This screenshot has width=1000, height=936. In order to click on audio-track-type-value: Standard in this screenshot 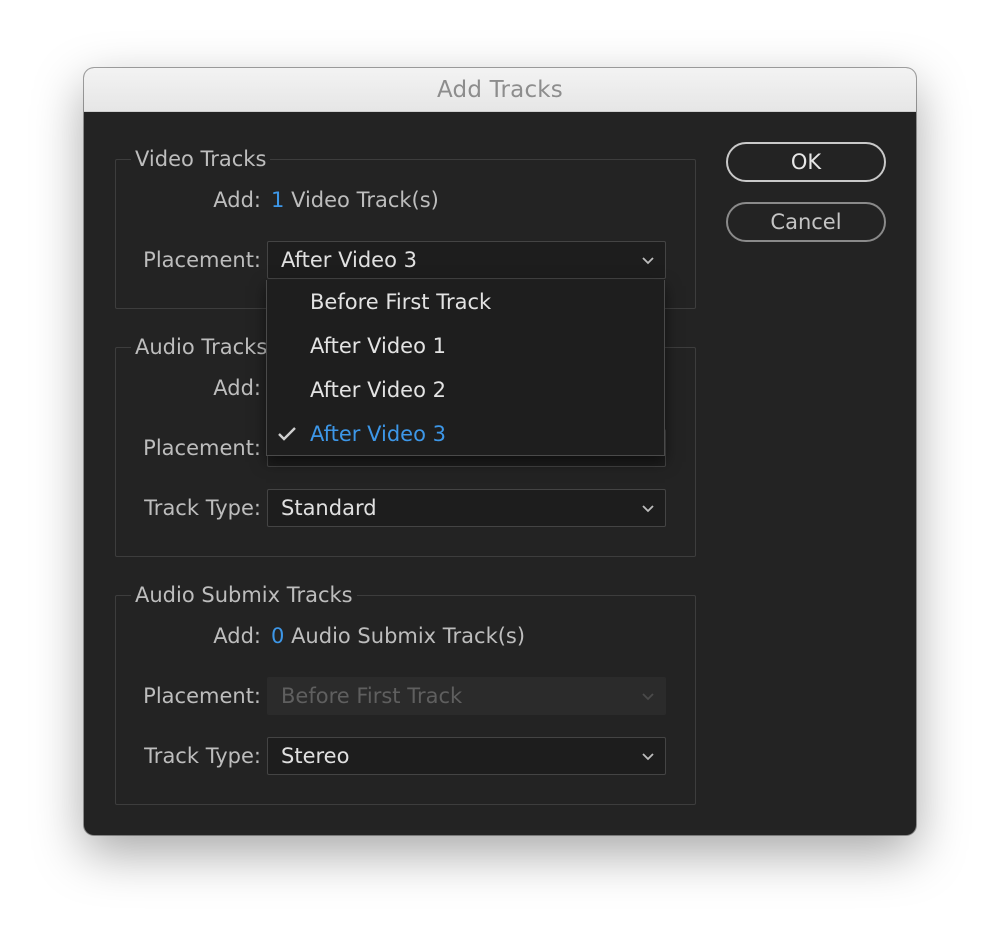, I will do `click(329, 508)`.